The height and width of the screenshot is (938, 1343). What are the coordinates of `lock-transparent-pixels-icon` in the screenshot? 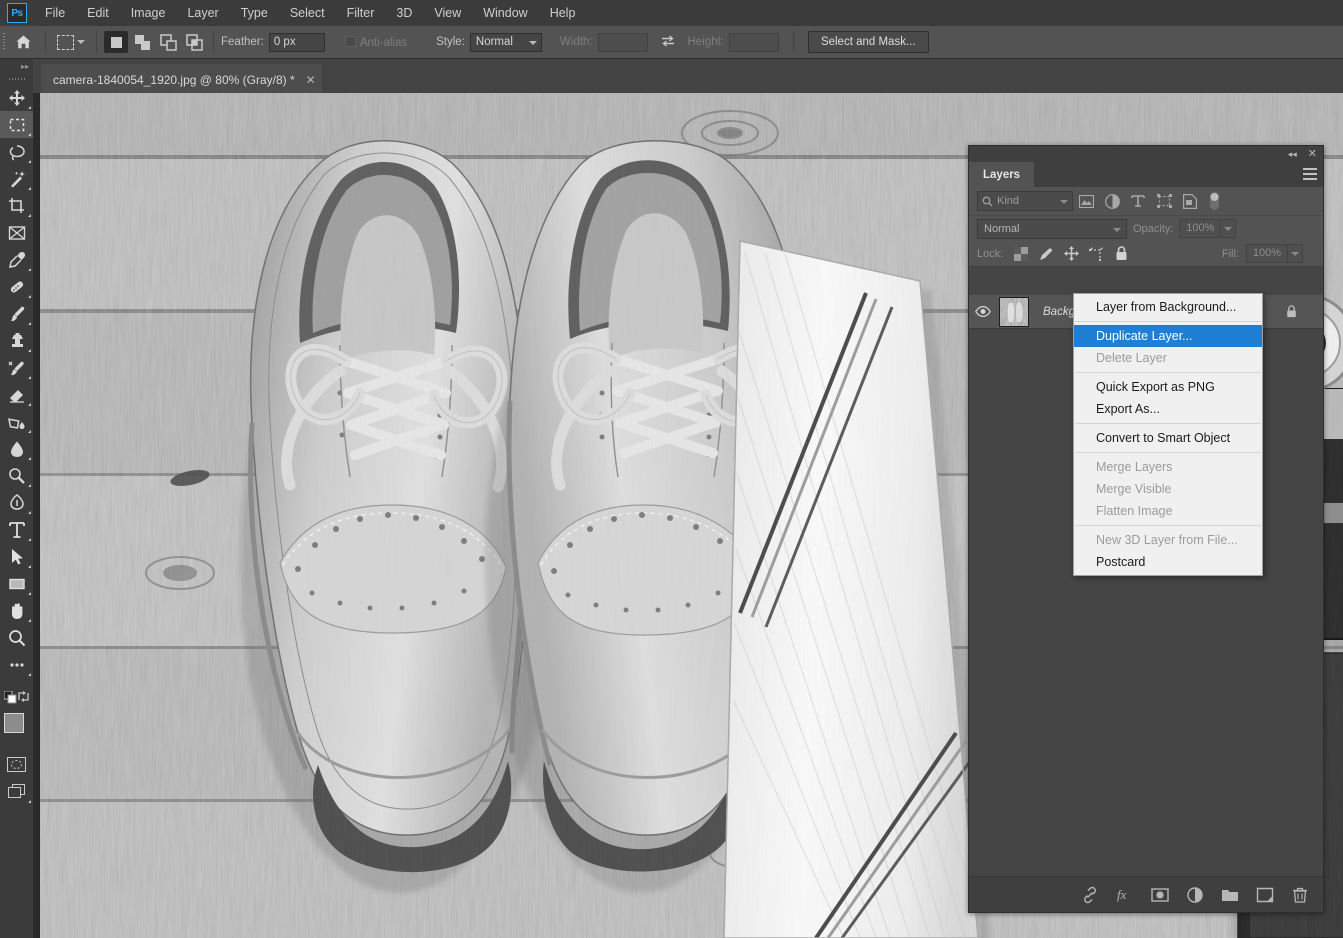 It's located at (1021, 254).